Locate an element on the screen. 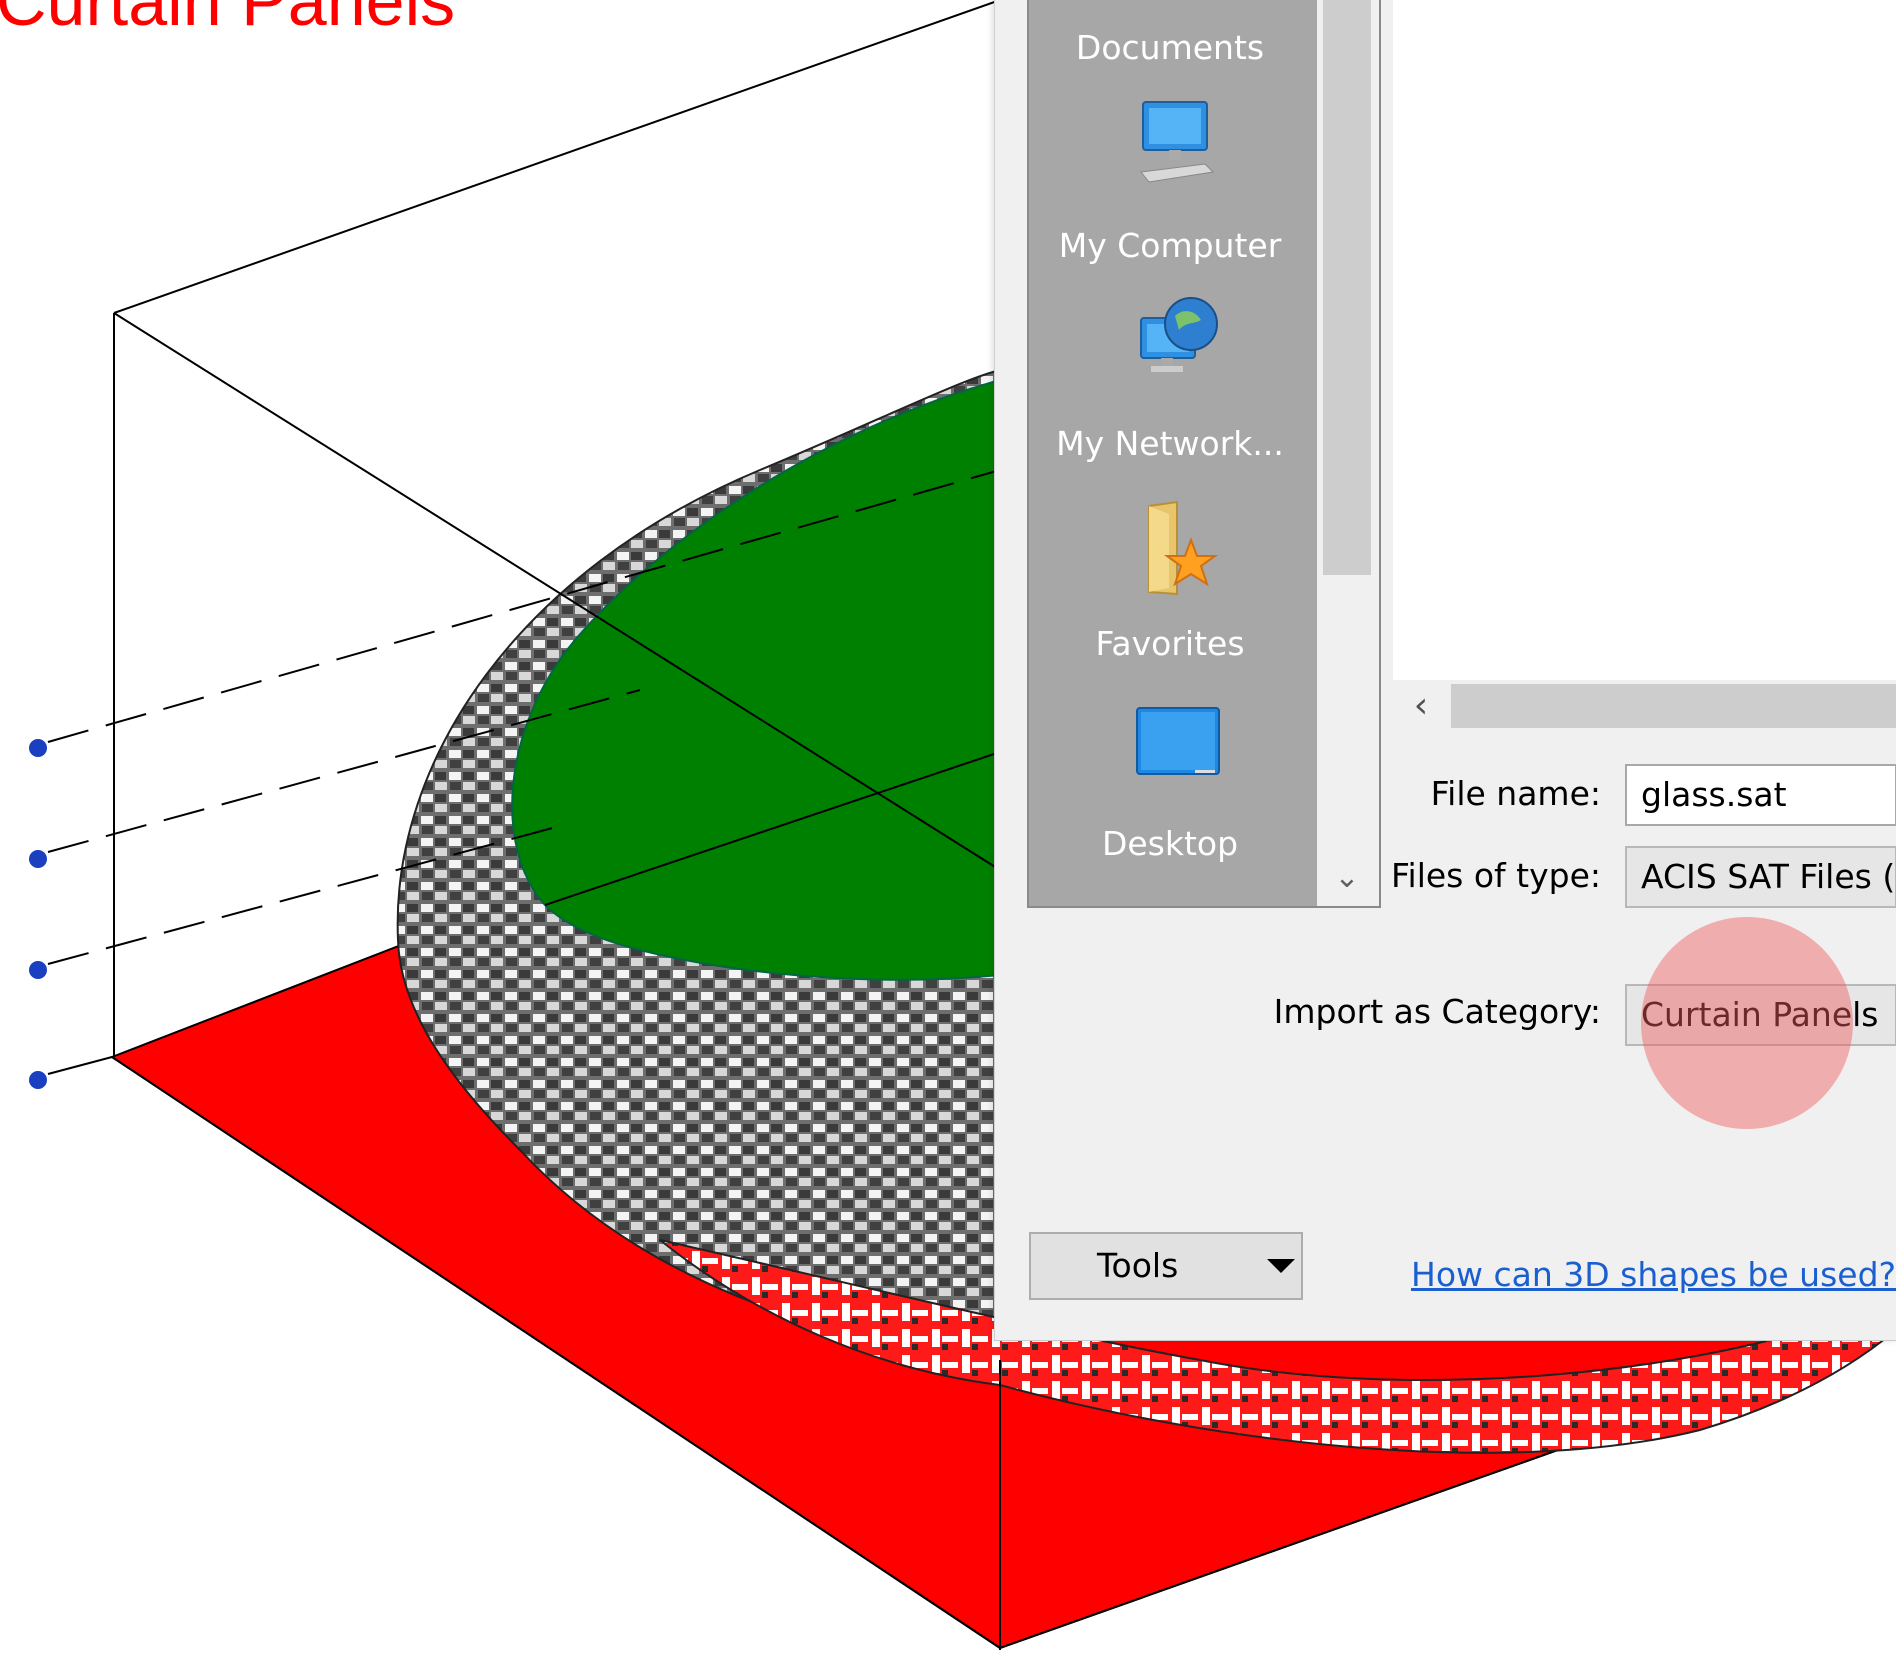 This screenshot has width=1896, height=1661. places-scrollbar-thumb is located at coordinates (1347, 287).